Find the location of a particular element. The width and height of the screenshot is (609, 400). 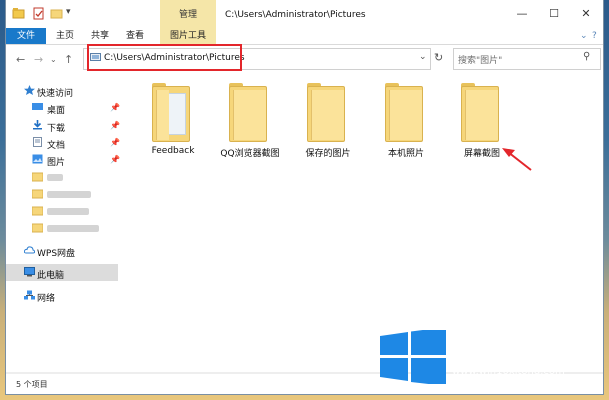

windows-logo-icon is located at coordinates (413, 357).